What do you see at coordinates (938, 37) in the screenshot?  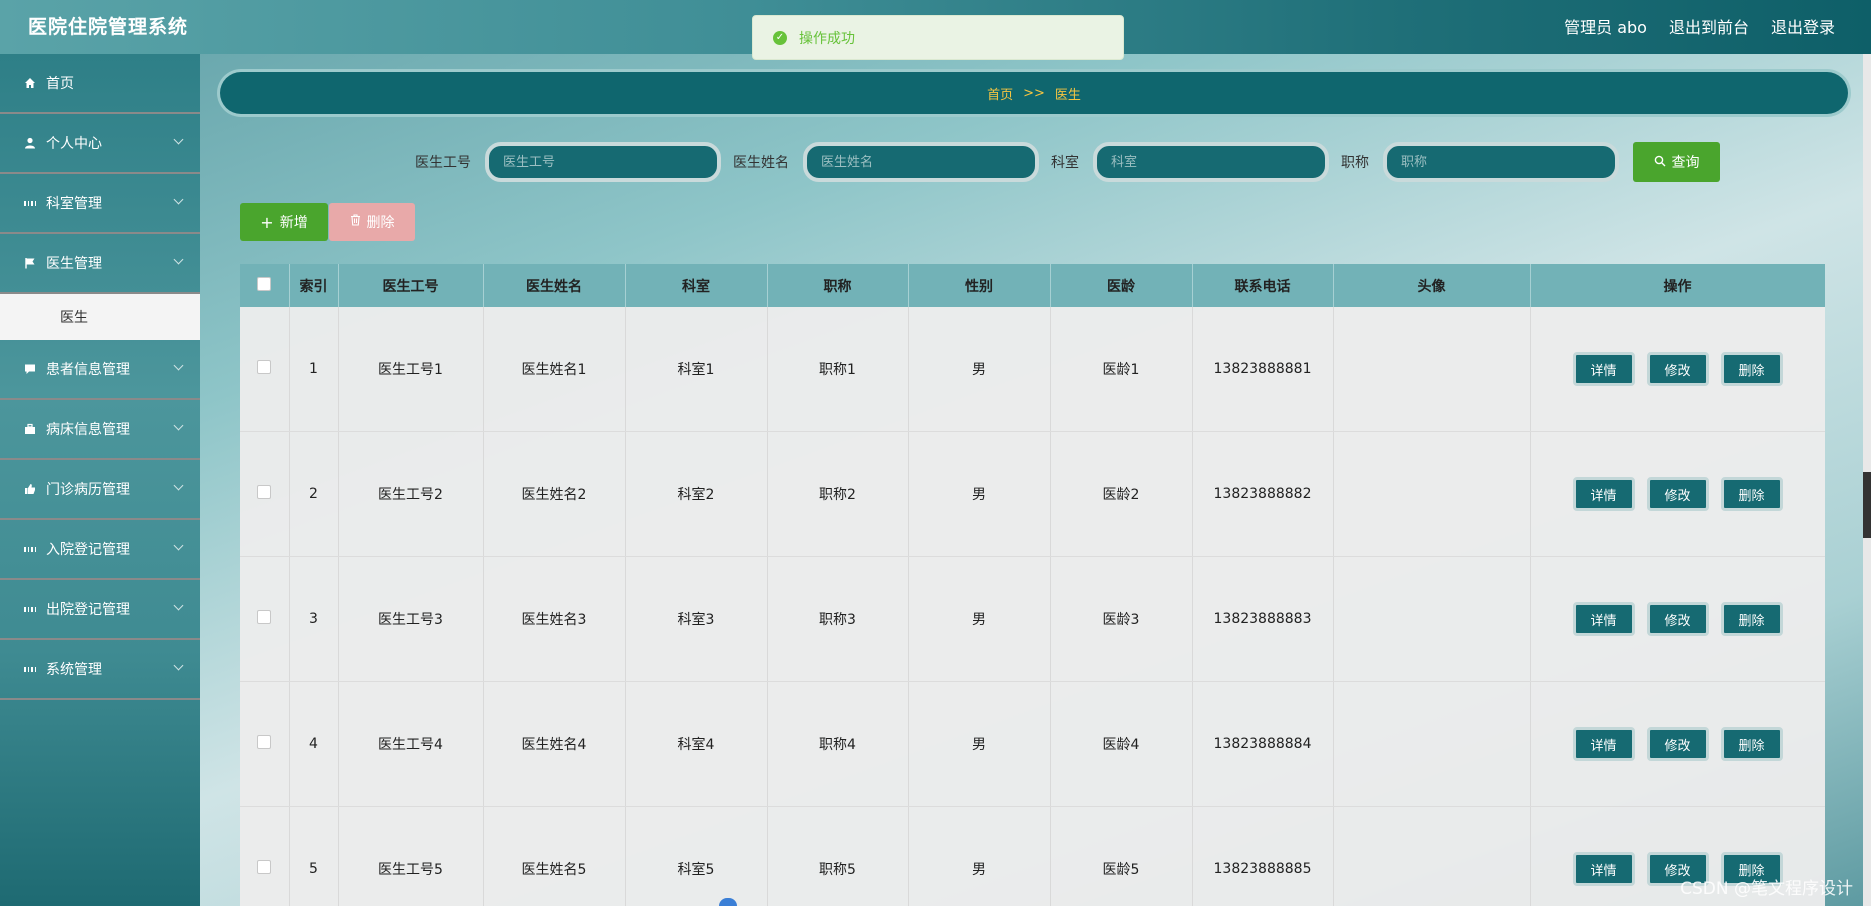 I see `success-toast: ✓ 操作成功` at bounding box center [938, 37].